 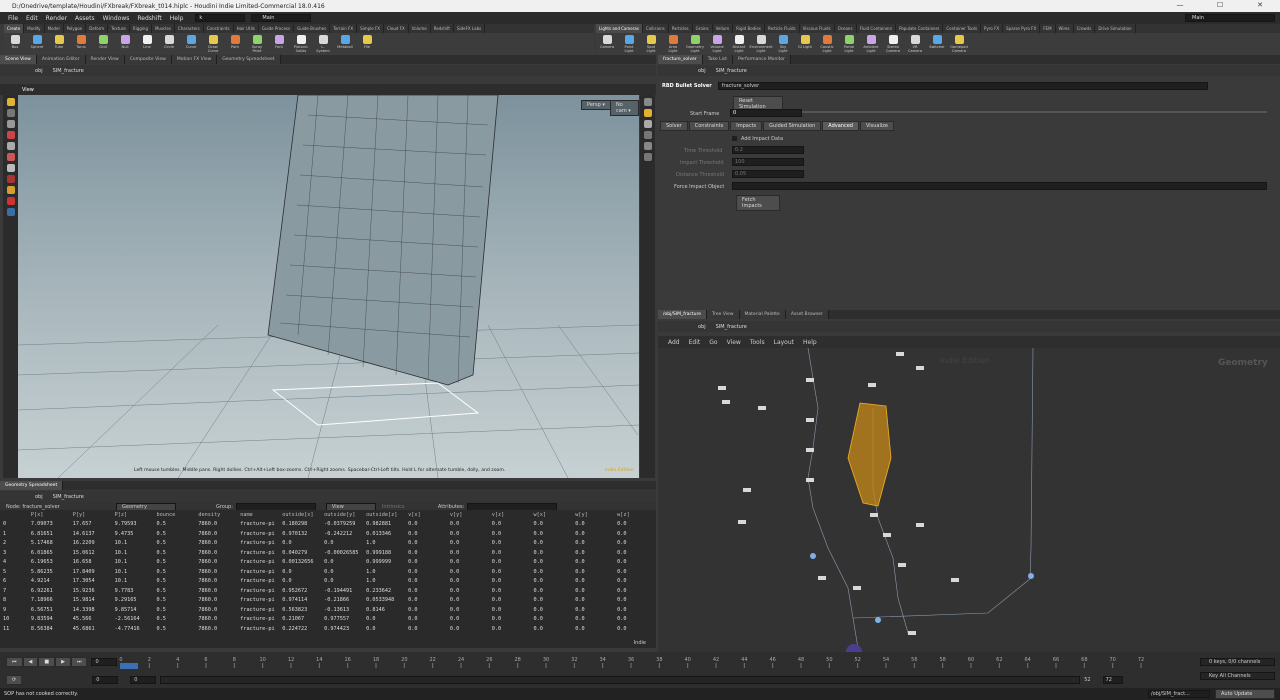 I want to click on sheet-header-13: w[x], so click(x=552, y=515).